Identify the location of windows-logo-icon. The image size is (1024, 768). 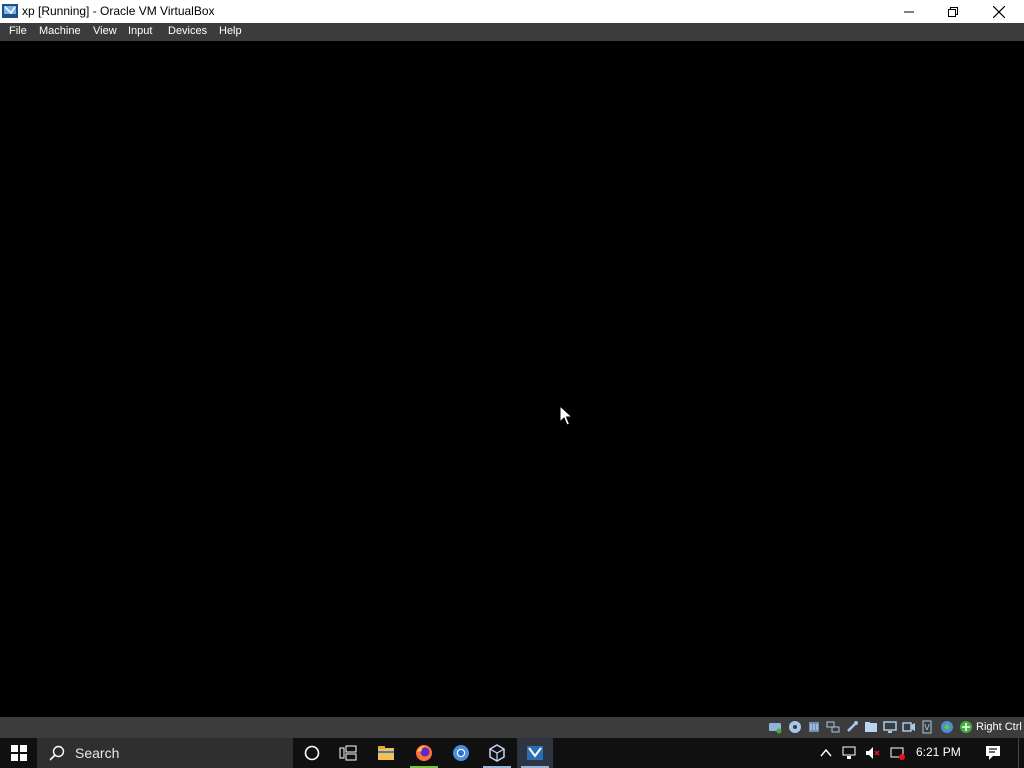
(18, 753).